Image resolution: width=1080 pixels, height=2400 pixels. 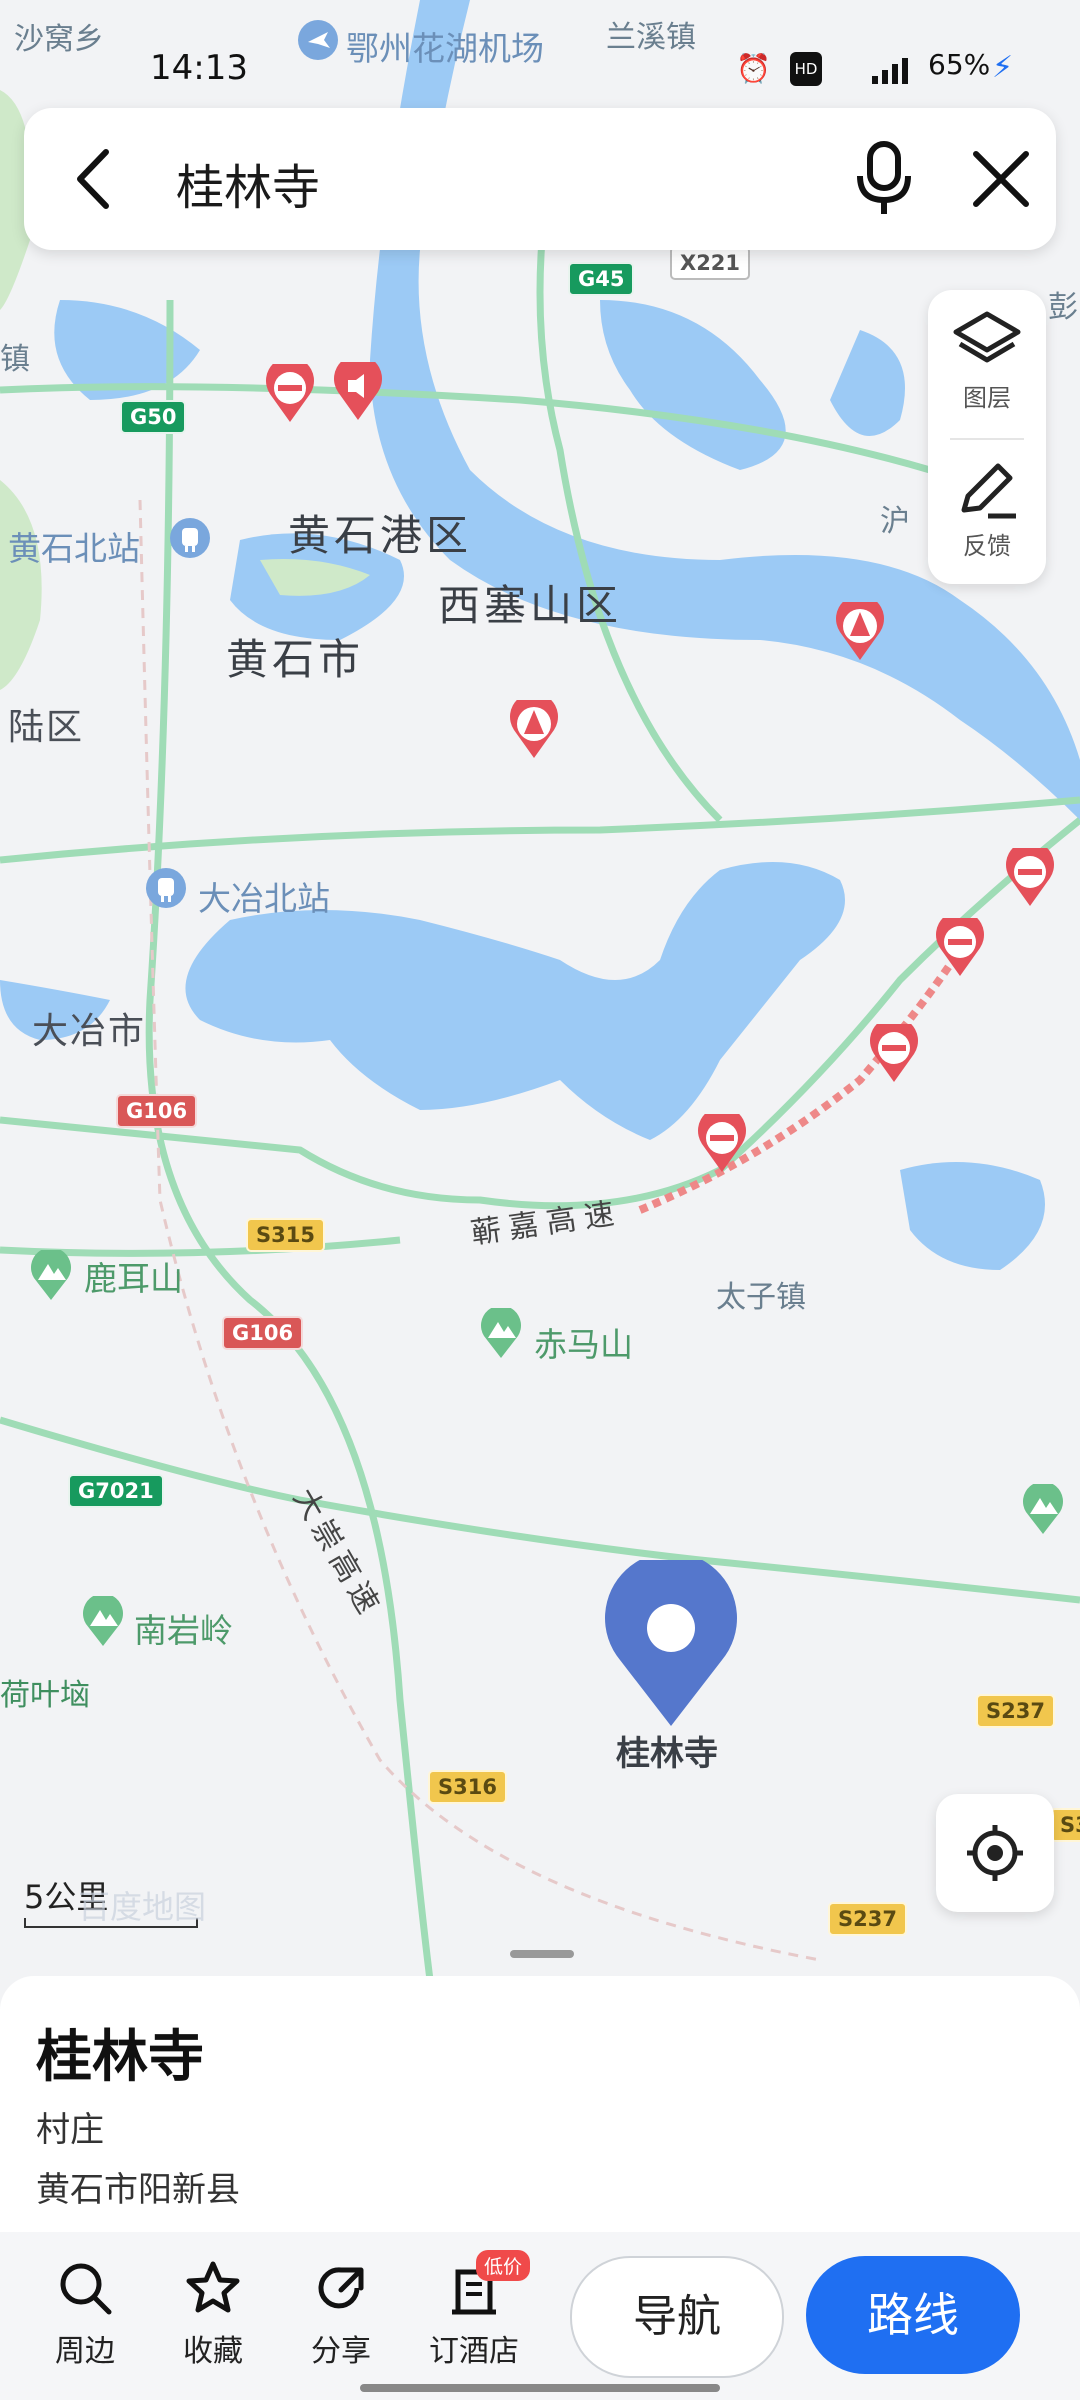 I want to click on map-label-xisaishan: 西塞山区, so click(x=530, y=602).